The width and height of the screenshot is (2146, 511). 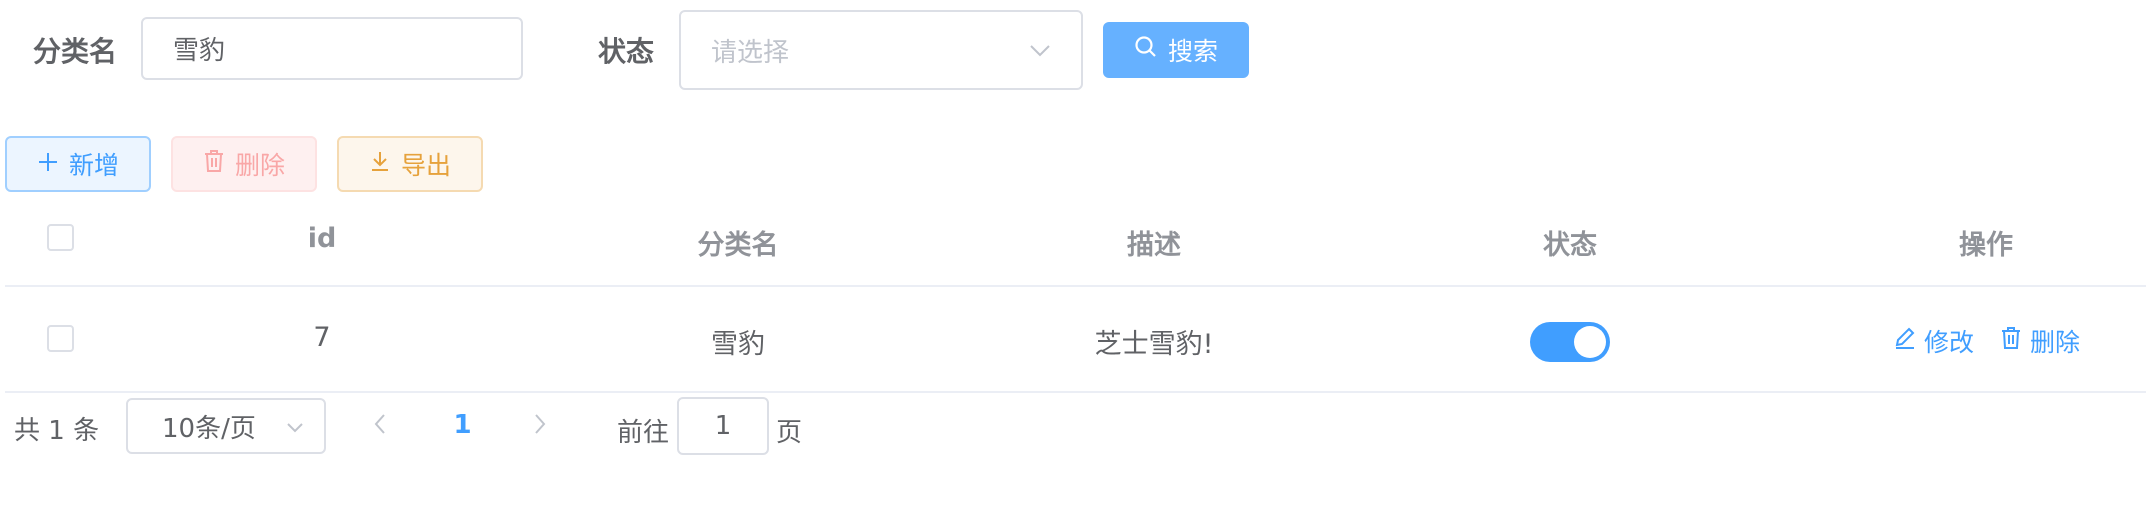 What do you see at coordinates (332, 48) in the screenshot?
I see `category-name-input: 雪豹` at bounding box center [332, 48].